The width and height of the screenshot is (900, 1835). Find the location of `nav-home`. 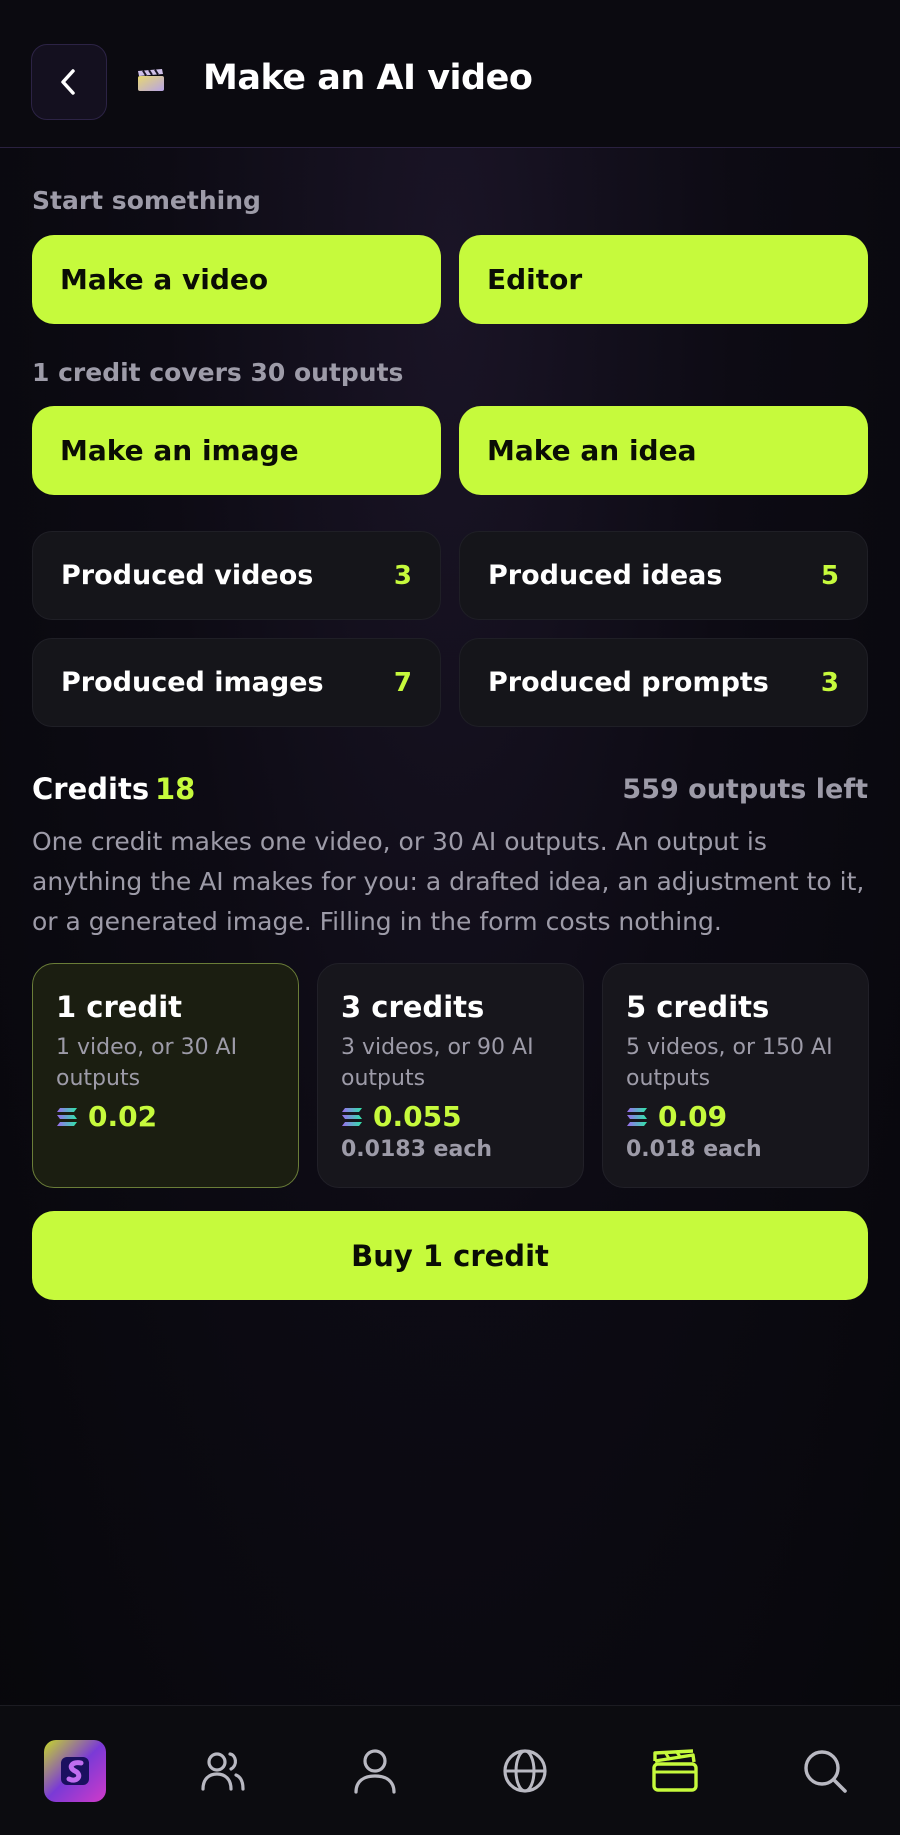

nav-home is located at coordinates (75, 1770).